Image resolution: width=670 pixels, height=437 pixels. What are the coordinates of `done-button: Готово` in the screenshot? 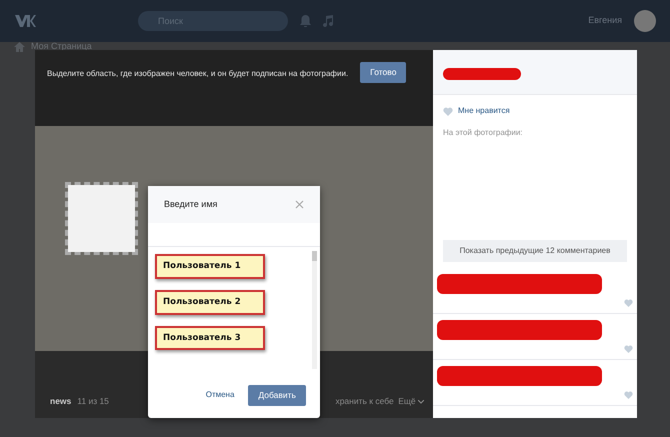 It's located at (383, 72).